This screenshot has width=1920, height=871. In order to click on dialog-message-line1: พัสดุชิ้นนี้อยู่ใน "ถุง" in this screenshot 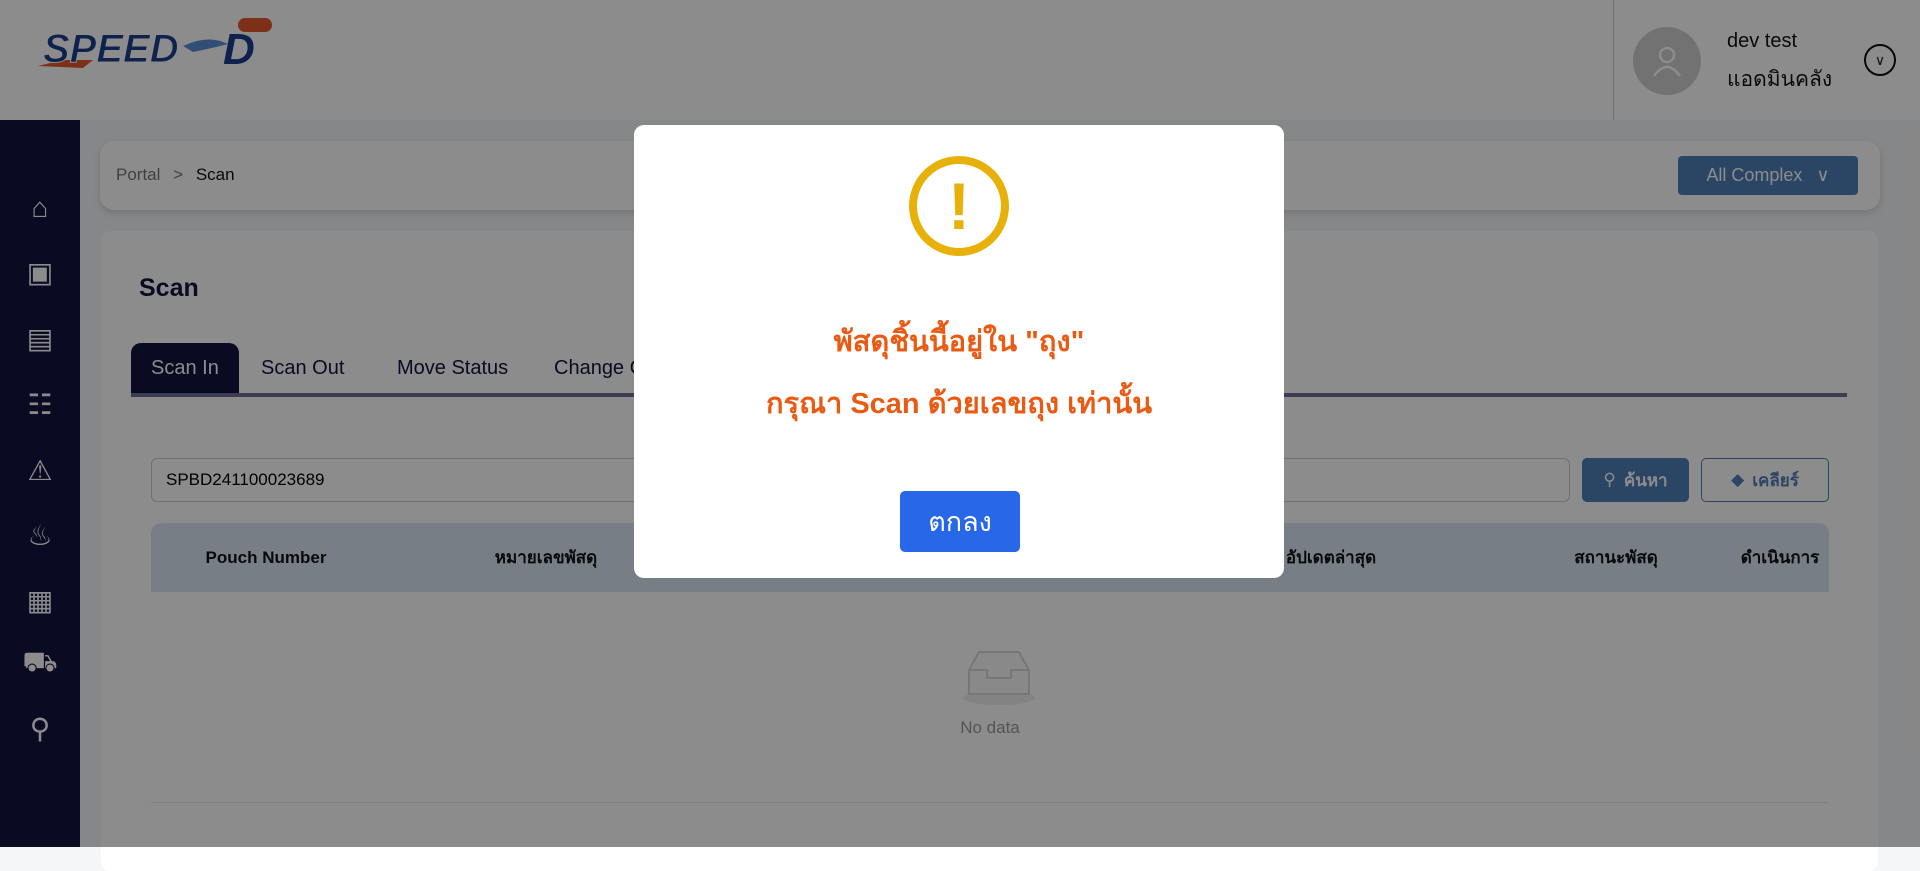, I will do `click(959, 342)`.